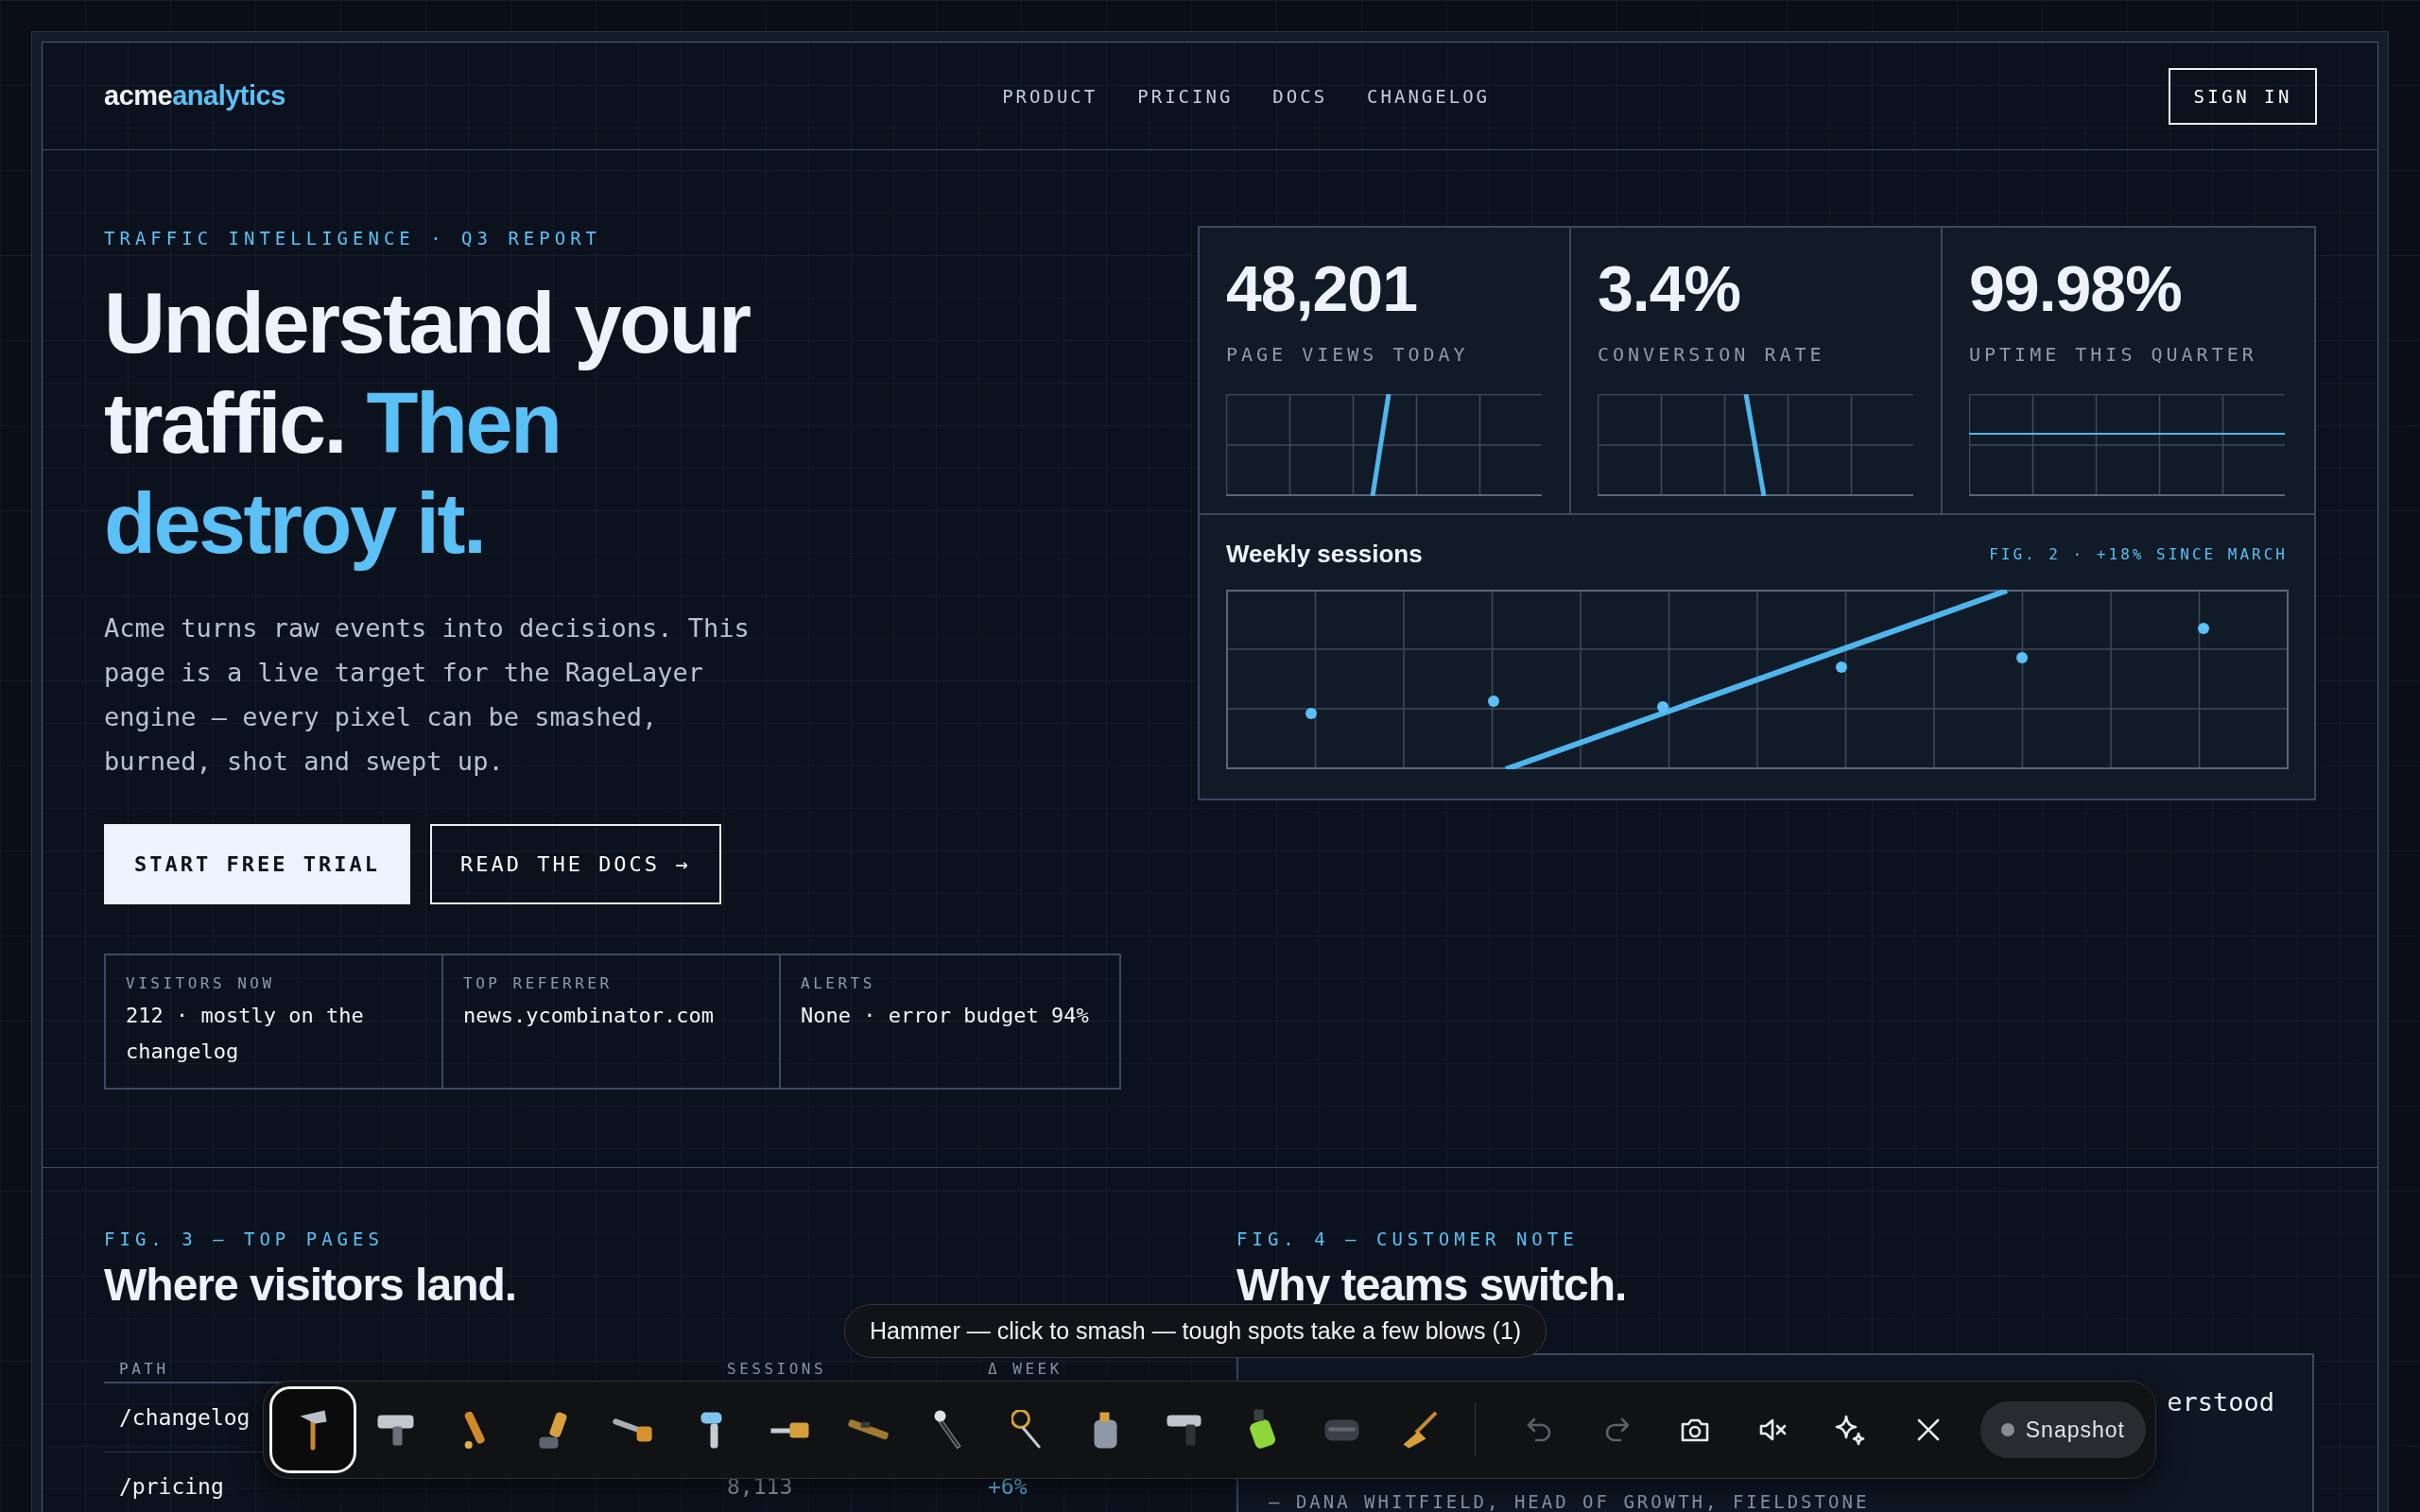 This screenshot has height=1512, width=2420. What do you see at coordinates (1324, 554) in the screenshot?
I see `chart-title: Weekly sessions` at bounding box center [1324, 554].